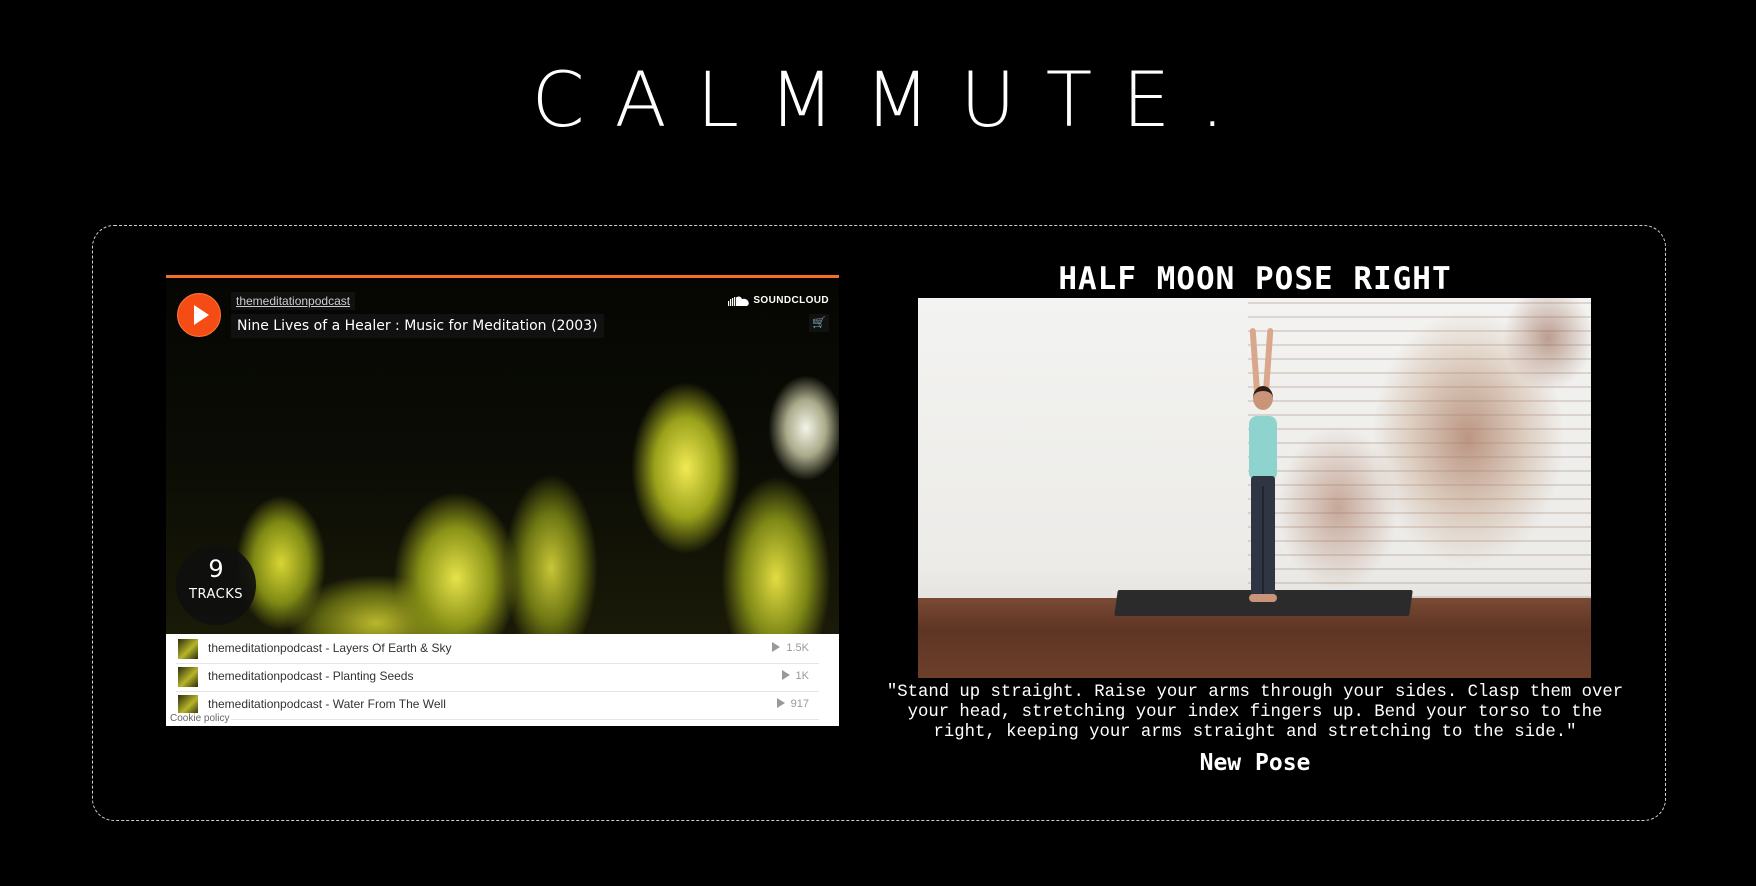  I want to click on new-pose-button: New Pose, so click(1255, 763).